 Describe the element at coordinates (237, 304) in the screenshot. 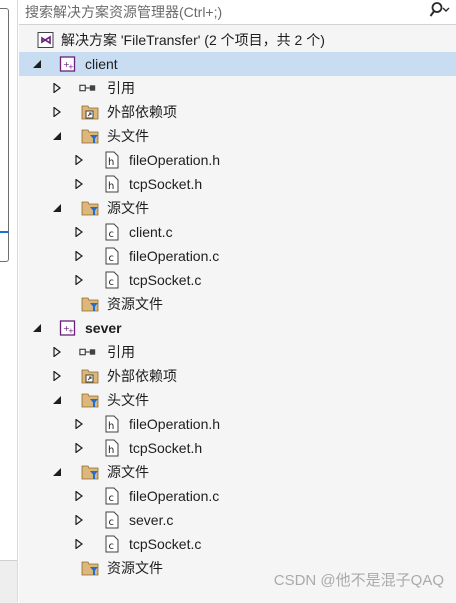

I see `tree-item-resource-files: 资源文件` at that location.